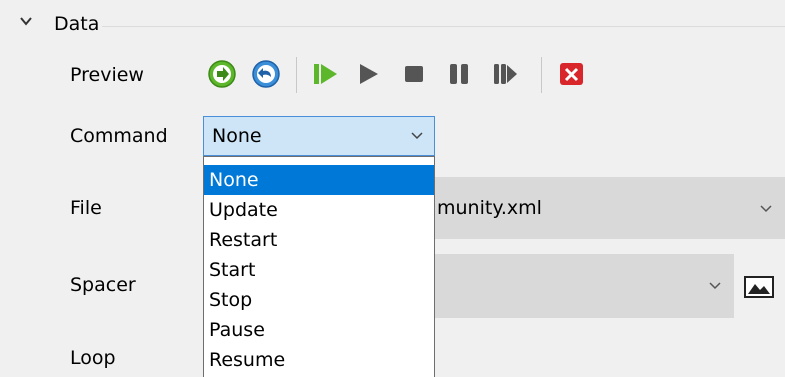 The width and height of the screenshot is (785, 377). I want to click on start-icon, so click(325, 74).